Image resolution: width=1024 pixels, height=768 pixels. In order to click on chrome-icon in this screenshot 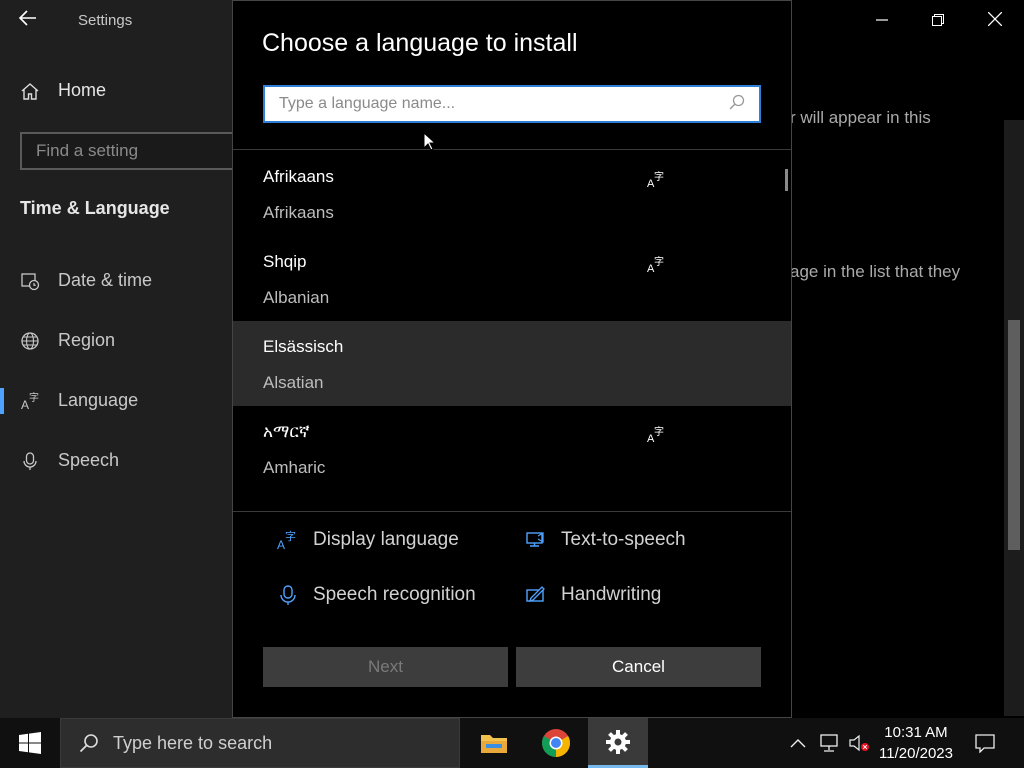, I will do `click(556, 743)`.